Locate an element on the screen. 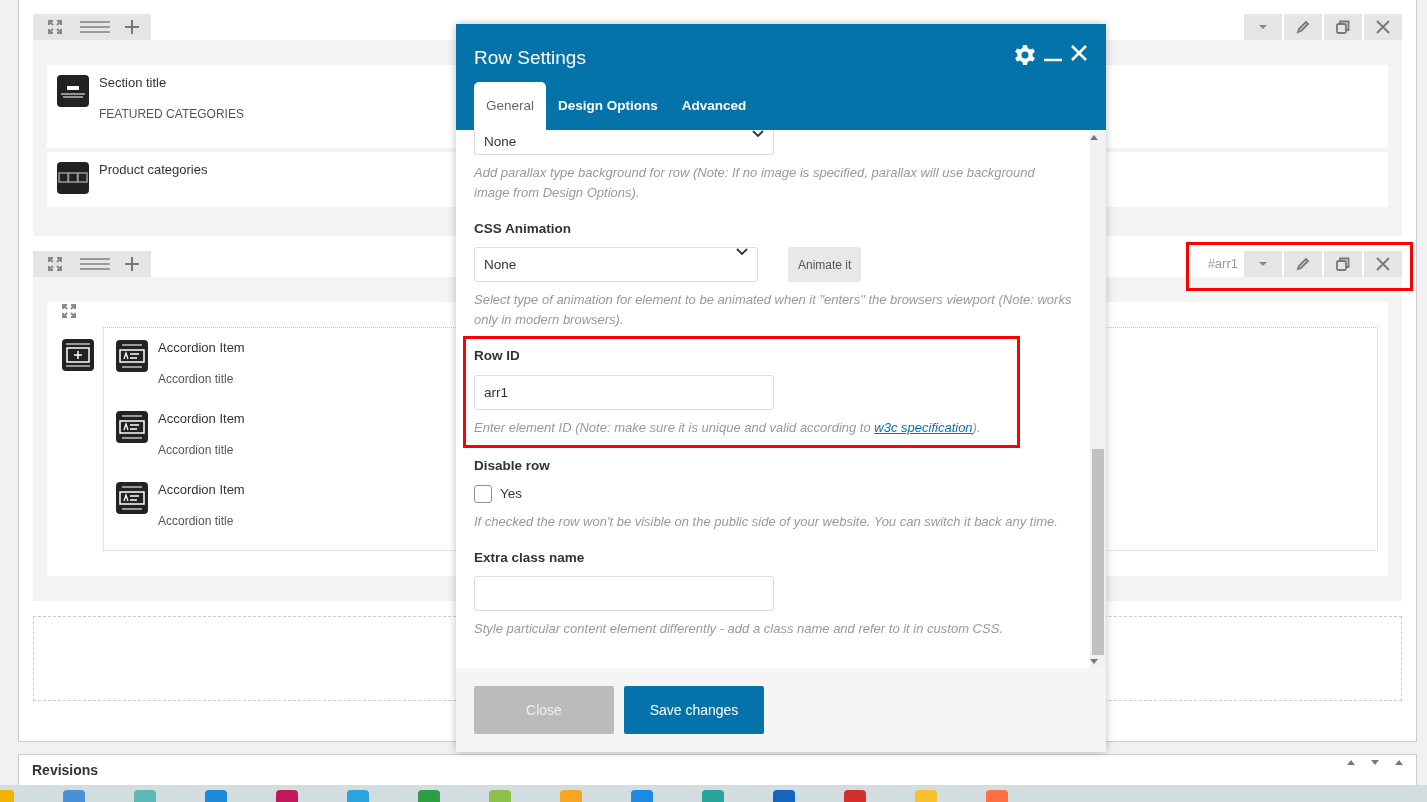  help-text: Enter element ID (Note: make sure it is unique and valid according to w3c specification). is located at coordinates (728, 427).